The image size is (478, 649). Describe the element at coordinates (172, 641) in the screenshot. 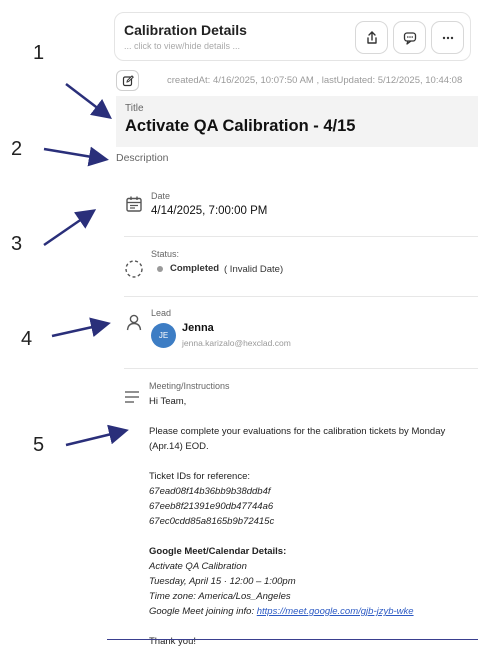

I see `closing-line: Thank you!` at that location.